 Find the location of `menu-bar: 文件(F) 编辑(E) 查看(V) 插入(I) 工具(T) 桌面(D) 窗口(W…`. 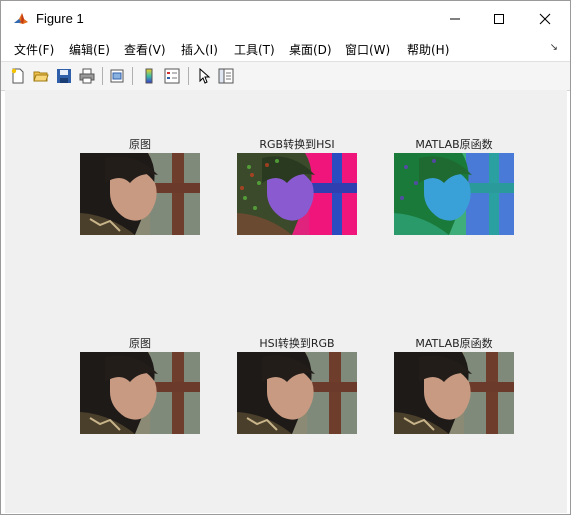

menu-bar: 文件(F) 编辑(E) 查看(V) 插入(I) 工具(T) 桌面(D) 窗口(W… is located at coordinates (285, 48).